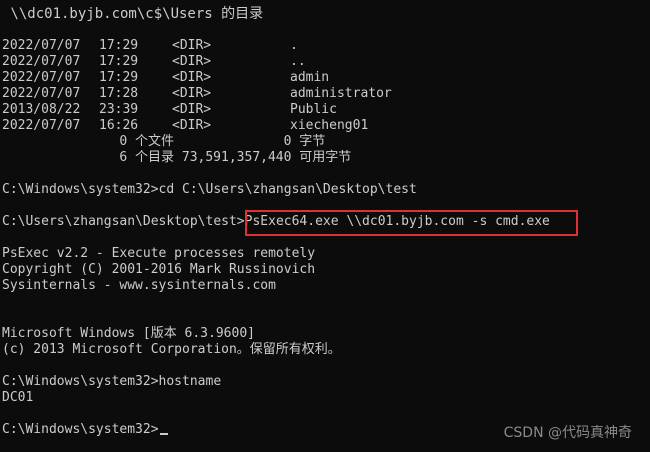 The image size is (650, 452). I want to click on directory-entry: 2022/07/07 17:28 <DIR> administrator, so click(252, 94).